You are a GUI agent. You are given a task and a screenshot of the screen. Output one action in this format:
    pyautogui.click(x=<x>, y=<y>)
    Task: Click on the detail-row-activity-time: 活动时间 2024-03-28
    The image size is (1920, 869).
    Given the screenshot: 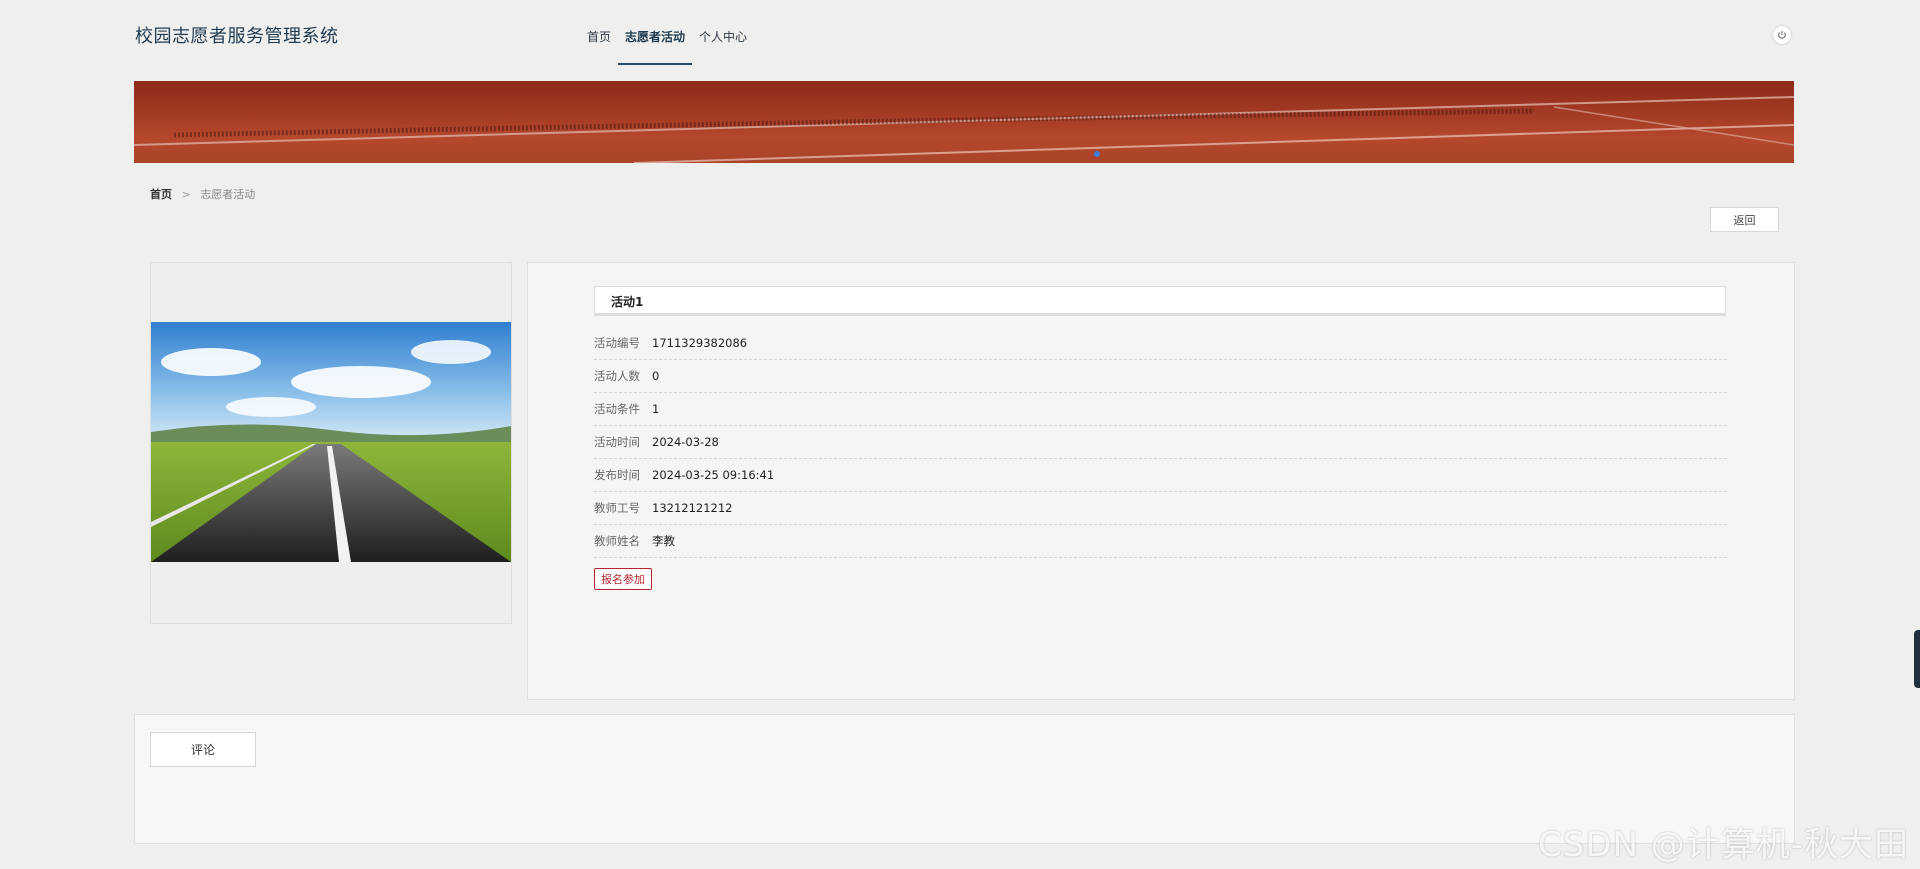 What is the action you would take?
    pyautogui.click(x=1160, y=442)
    